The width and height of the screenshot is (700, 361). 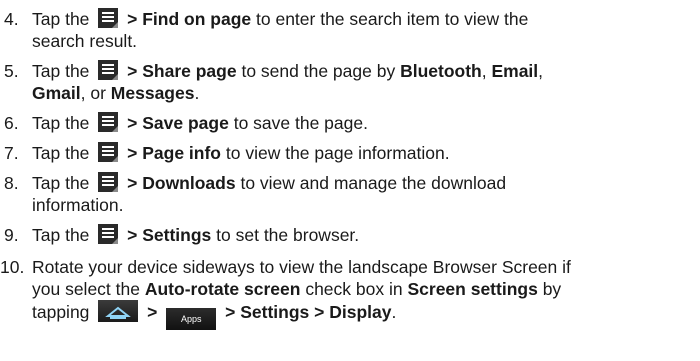 I want to click on item-text: Tap the > Save page to save the page., so click(x=200, y=122).